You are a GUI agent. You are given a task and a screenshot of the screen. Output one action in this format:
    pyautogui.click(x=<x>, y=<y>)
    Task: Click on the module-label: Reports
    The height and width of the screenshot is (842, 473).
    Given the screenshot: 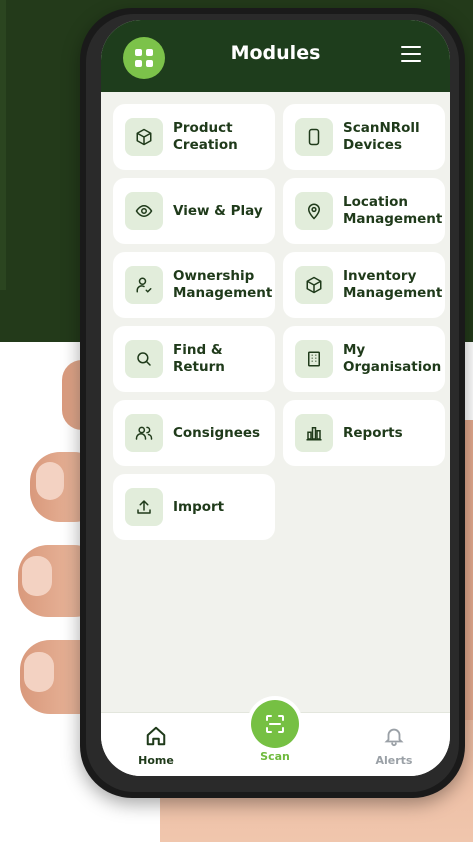 What is the action you would take?
    pyautogui.click(x=373, y=432)
    